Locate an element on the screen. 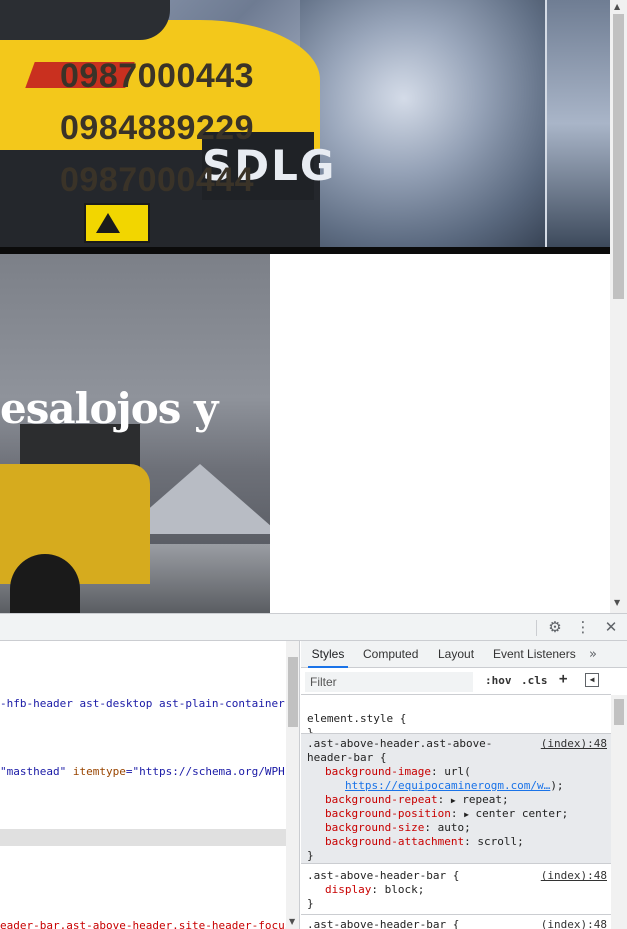 The width and height of the screenshot is (627, 929). css-property: background-size is located at coordinates (374, 827).